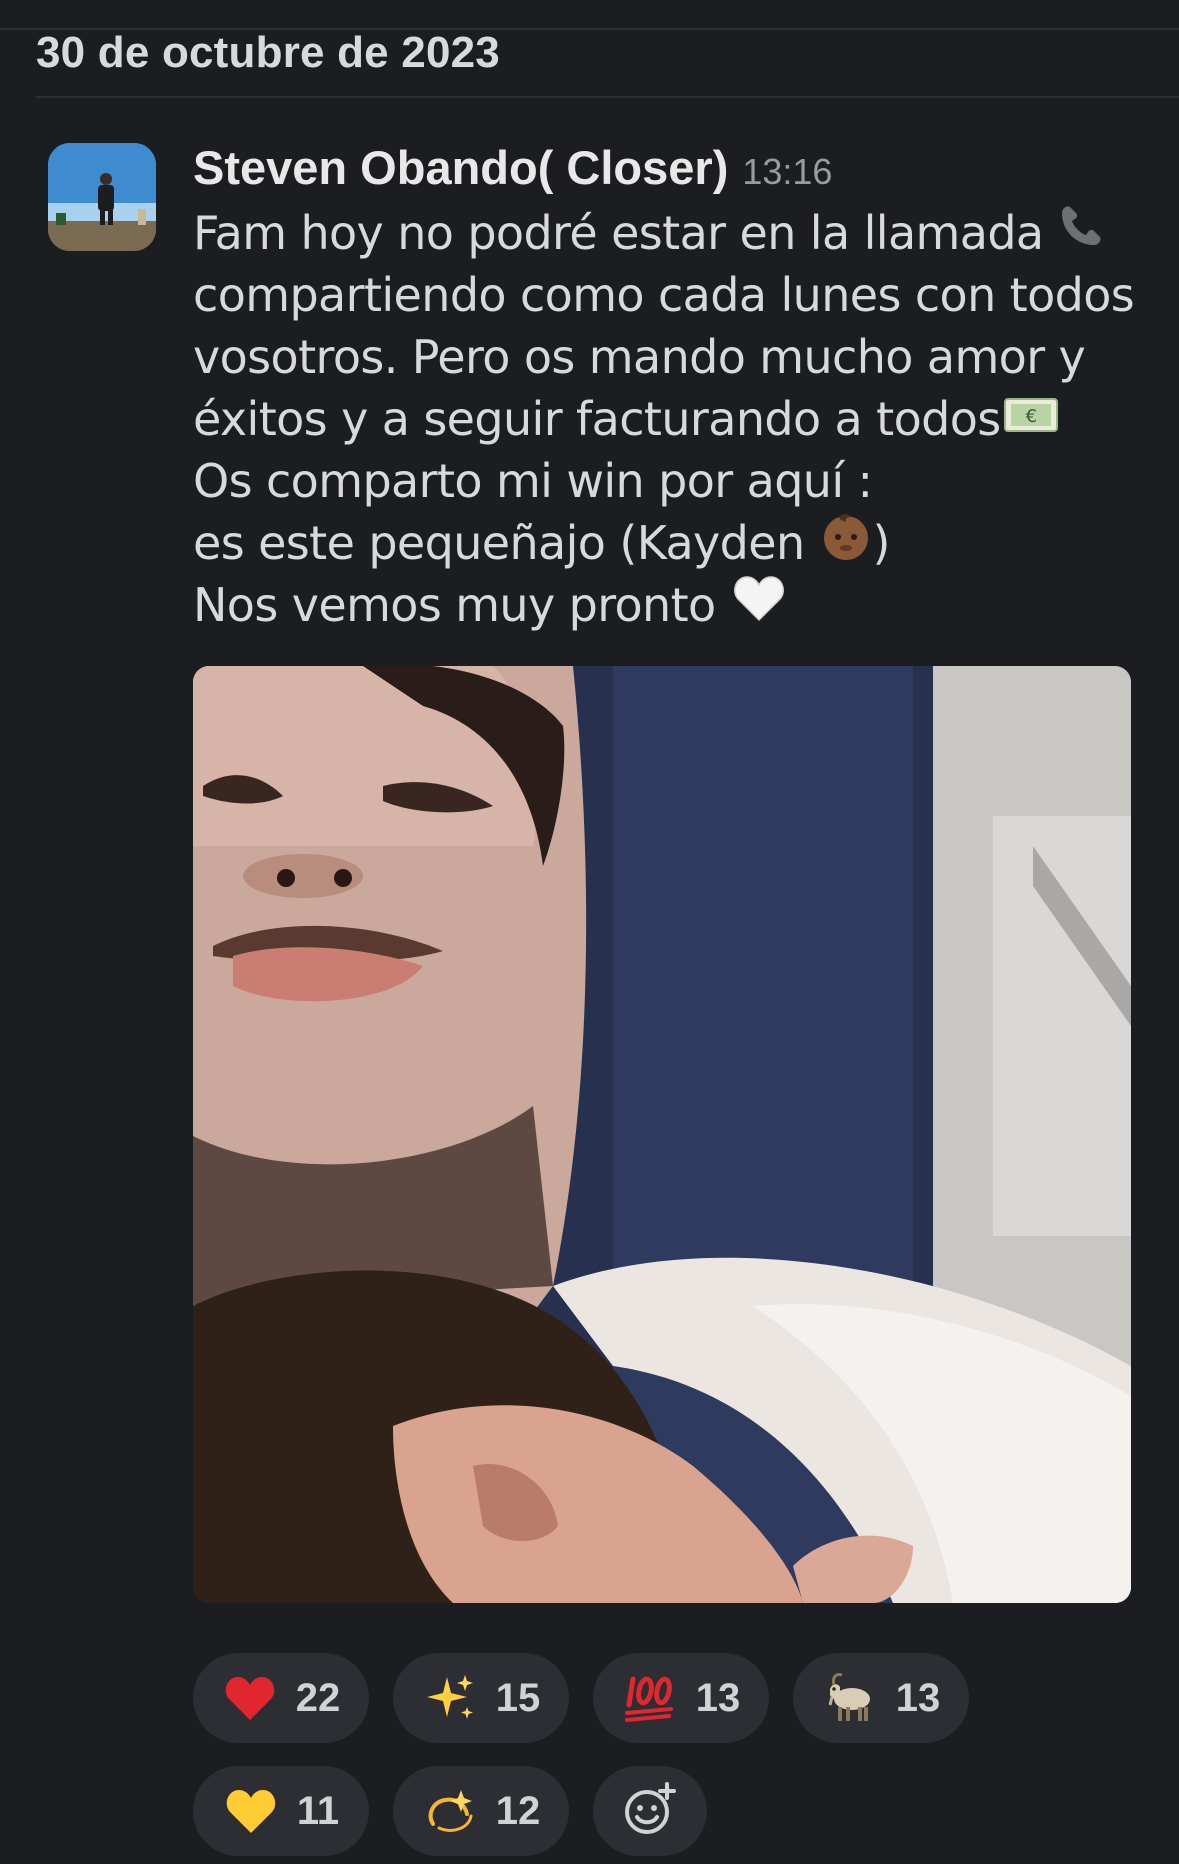  What do you see at coordinates (450, 1698) in the screenshot?
I see `sparkles-icon` at bounding box center [450, 1698].